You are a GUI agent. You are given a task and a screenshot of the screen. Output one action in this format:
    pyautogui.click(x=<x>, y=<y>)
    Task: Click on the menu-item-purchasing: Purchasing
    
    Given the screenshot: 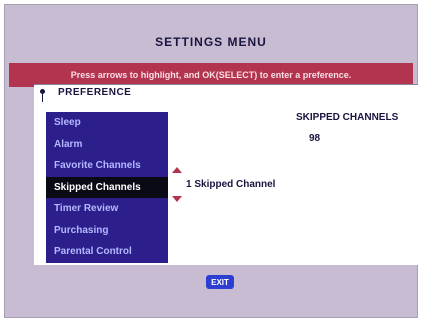 What is the action you would take?
    pyautogui.click(x=107, y=231)
    